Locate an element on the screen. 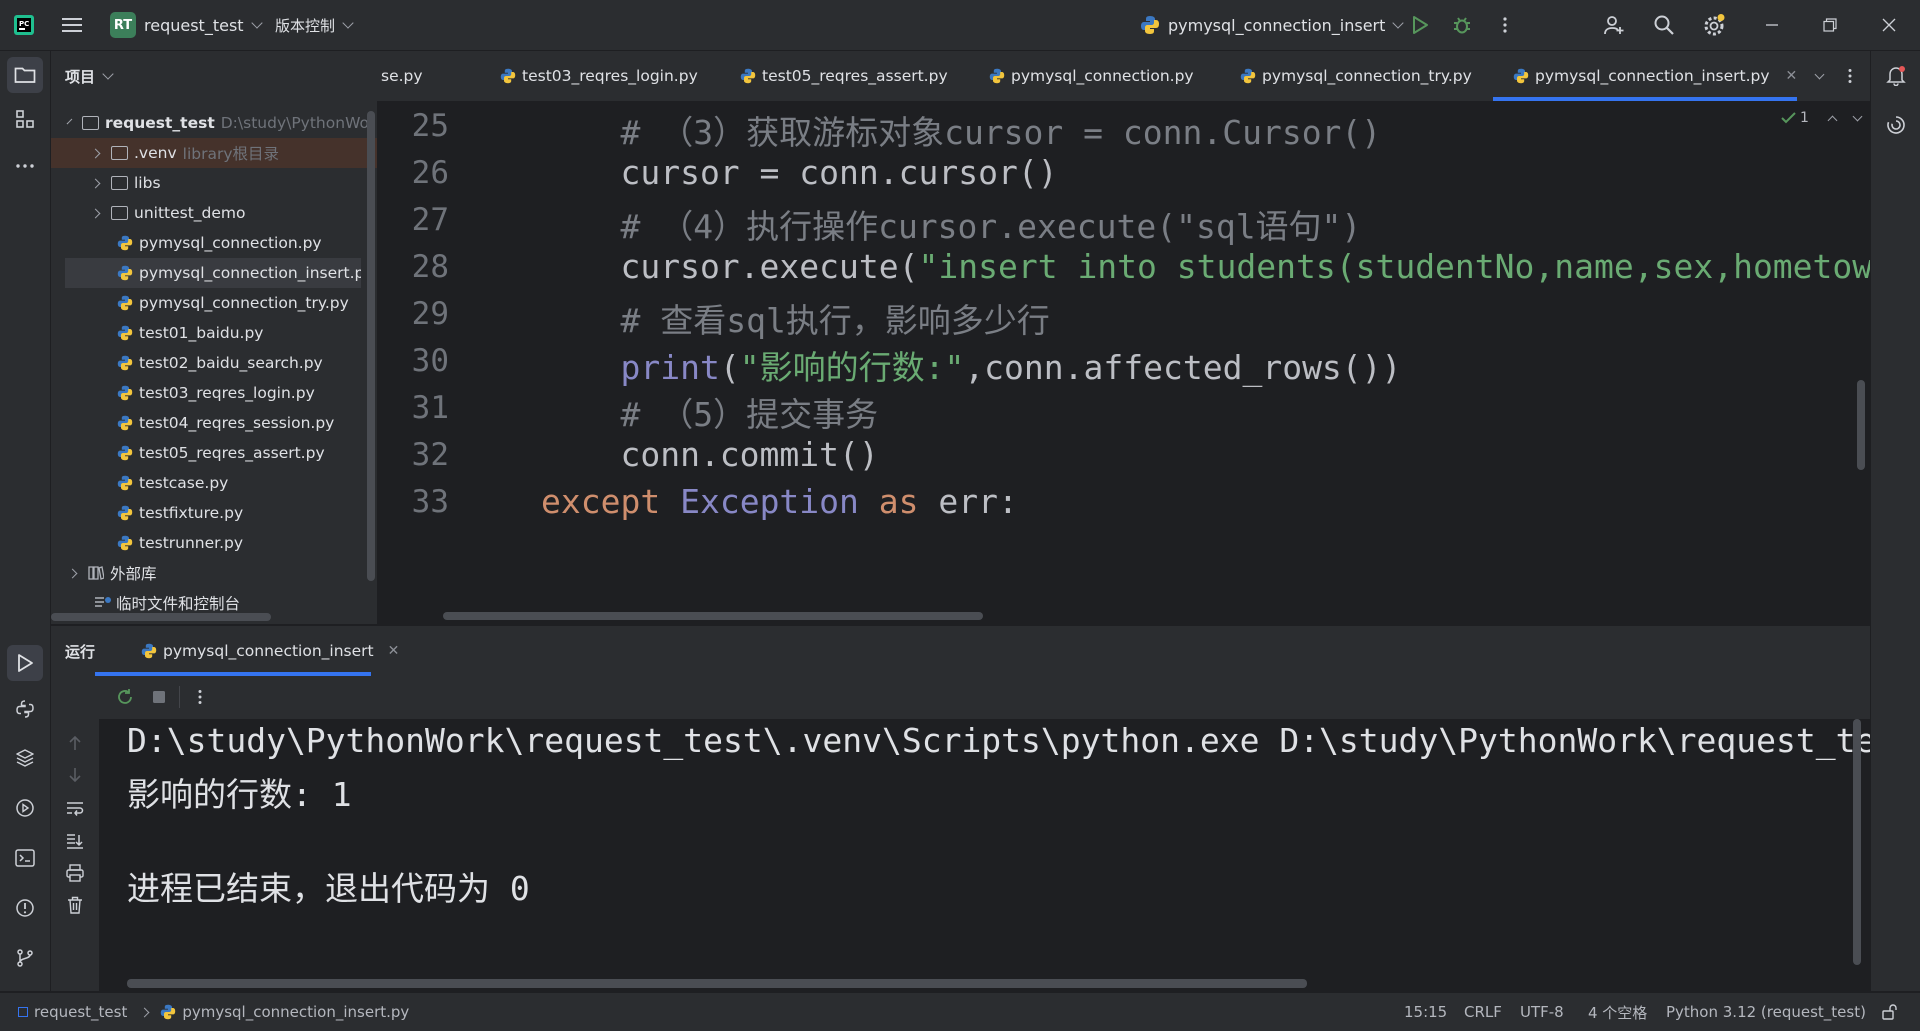 The width and height of the screenshot is (1920, 1031). chevron-right-icon is located at coordinates (72, 573).